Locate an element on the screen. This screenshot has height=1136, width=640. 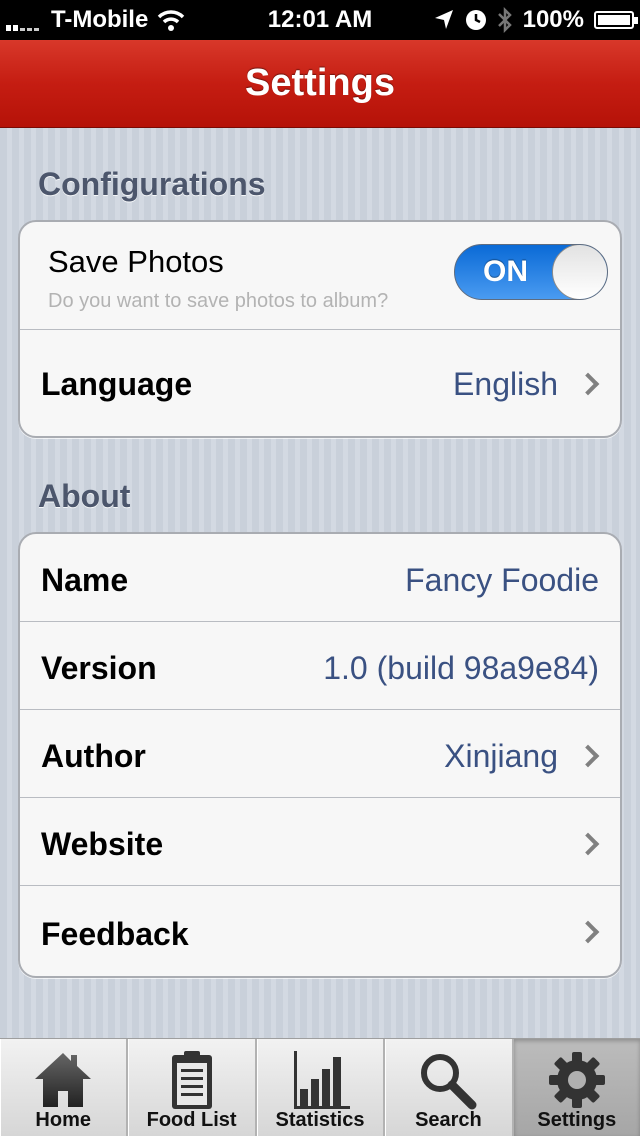
save-photos-title: Save Photos is located at coordinates (136, 261).